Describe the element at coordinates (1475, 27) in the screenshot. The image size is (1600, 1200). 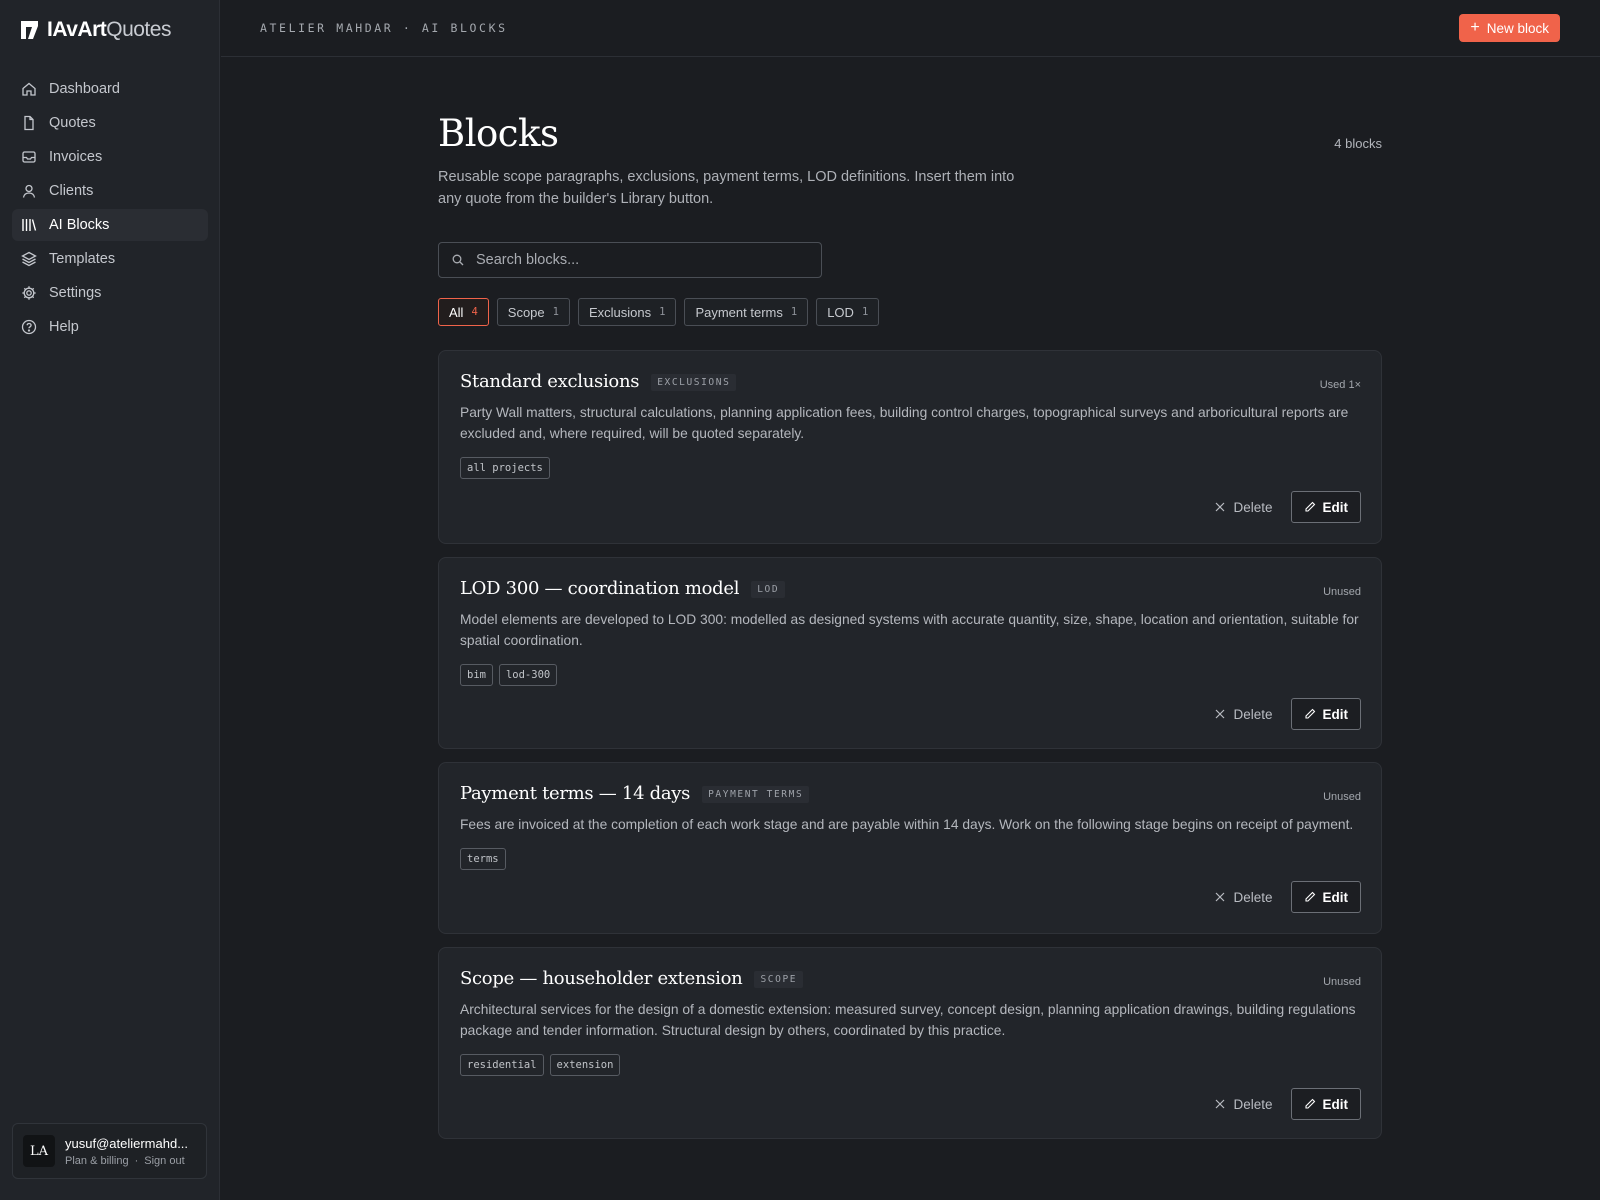
I see `plus-icon: +` at that location.